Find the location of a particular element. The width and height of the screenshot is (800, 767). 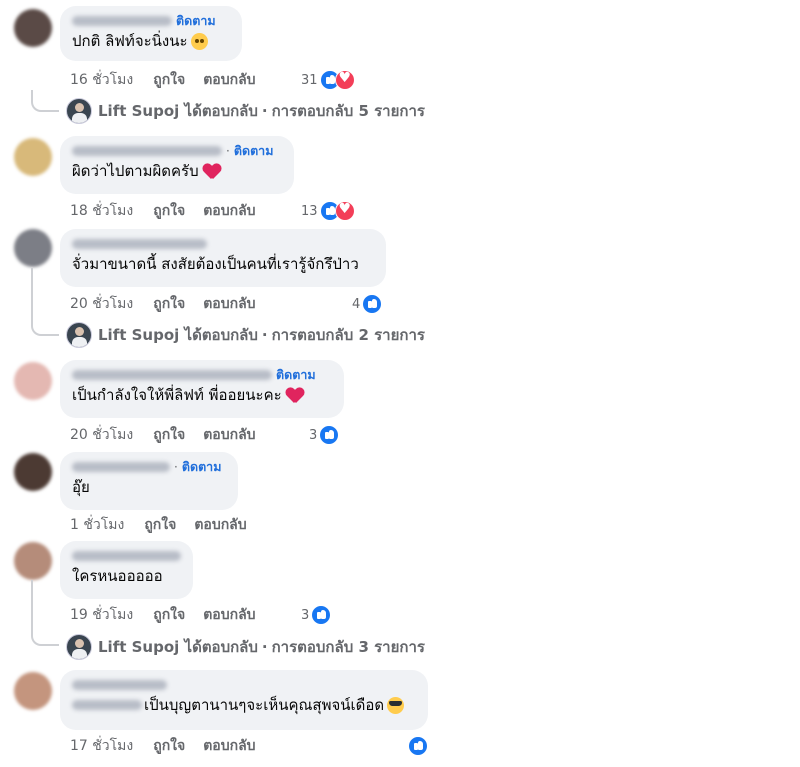

comment-bubble: · ติดตาม ผิดว่าไปตามผิดครับ is located at coordinates (177, 165).